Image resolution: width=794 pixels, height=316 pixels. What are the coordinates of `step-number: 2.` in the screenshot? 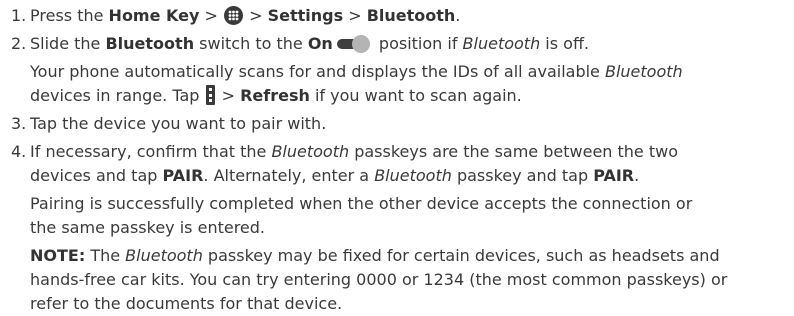 It's located at (19, 43).